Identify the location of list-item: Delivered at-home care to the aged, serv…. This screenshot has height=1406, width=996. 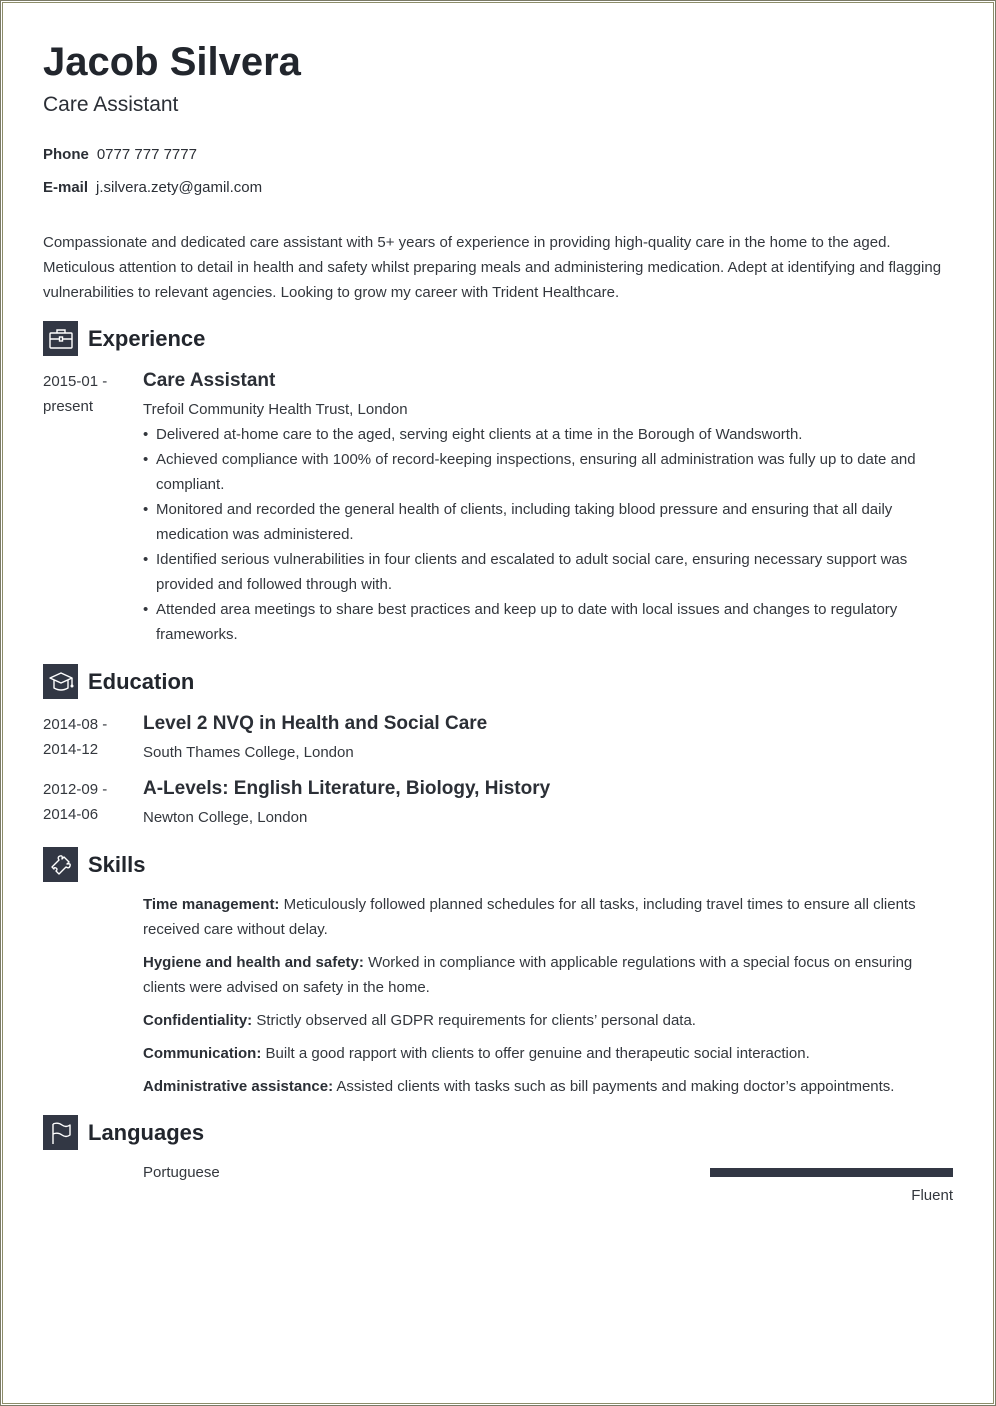
(548, 434).